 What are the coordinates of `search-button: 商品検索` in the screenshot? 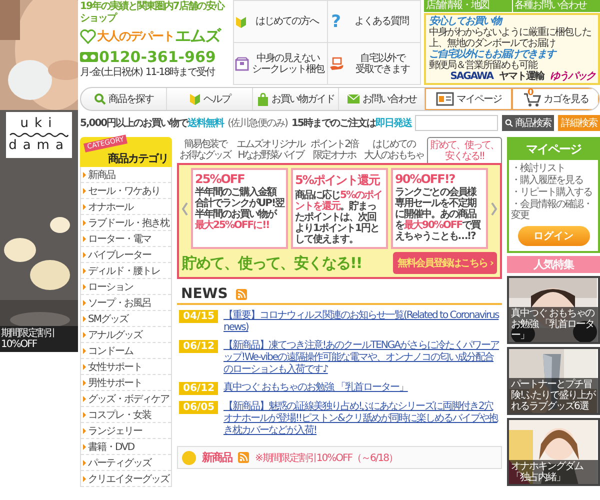 It's located at (528, 123).